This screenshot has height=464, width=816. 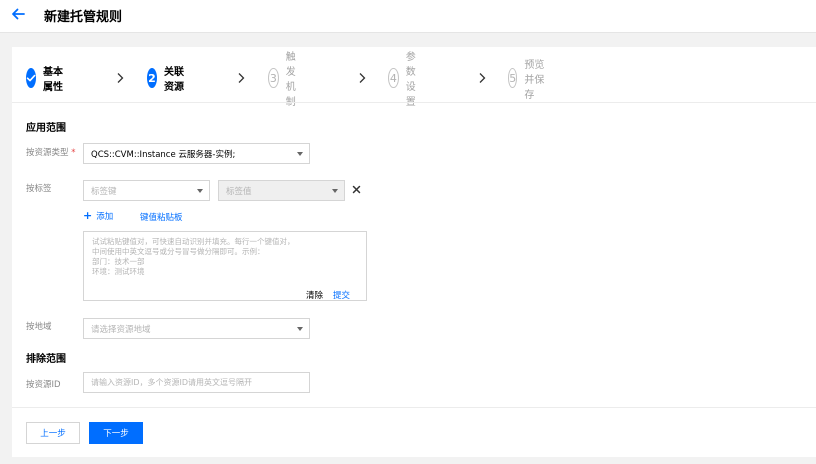 What do you see at coordinates (104, 191) in the screenshot?
I see `tag-key-placeholder: 标签键` at bounding box center [104, 191].